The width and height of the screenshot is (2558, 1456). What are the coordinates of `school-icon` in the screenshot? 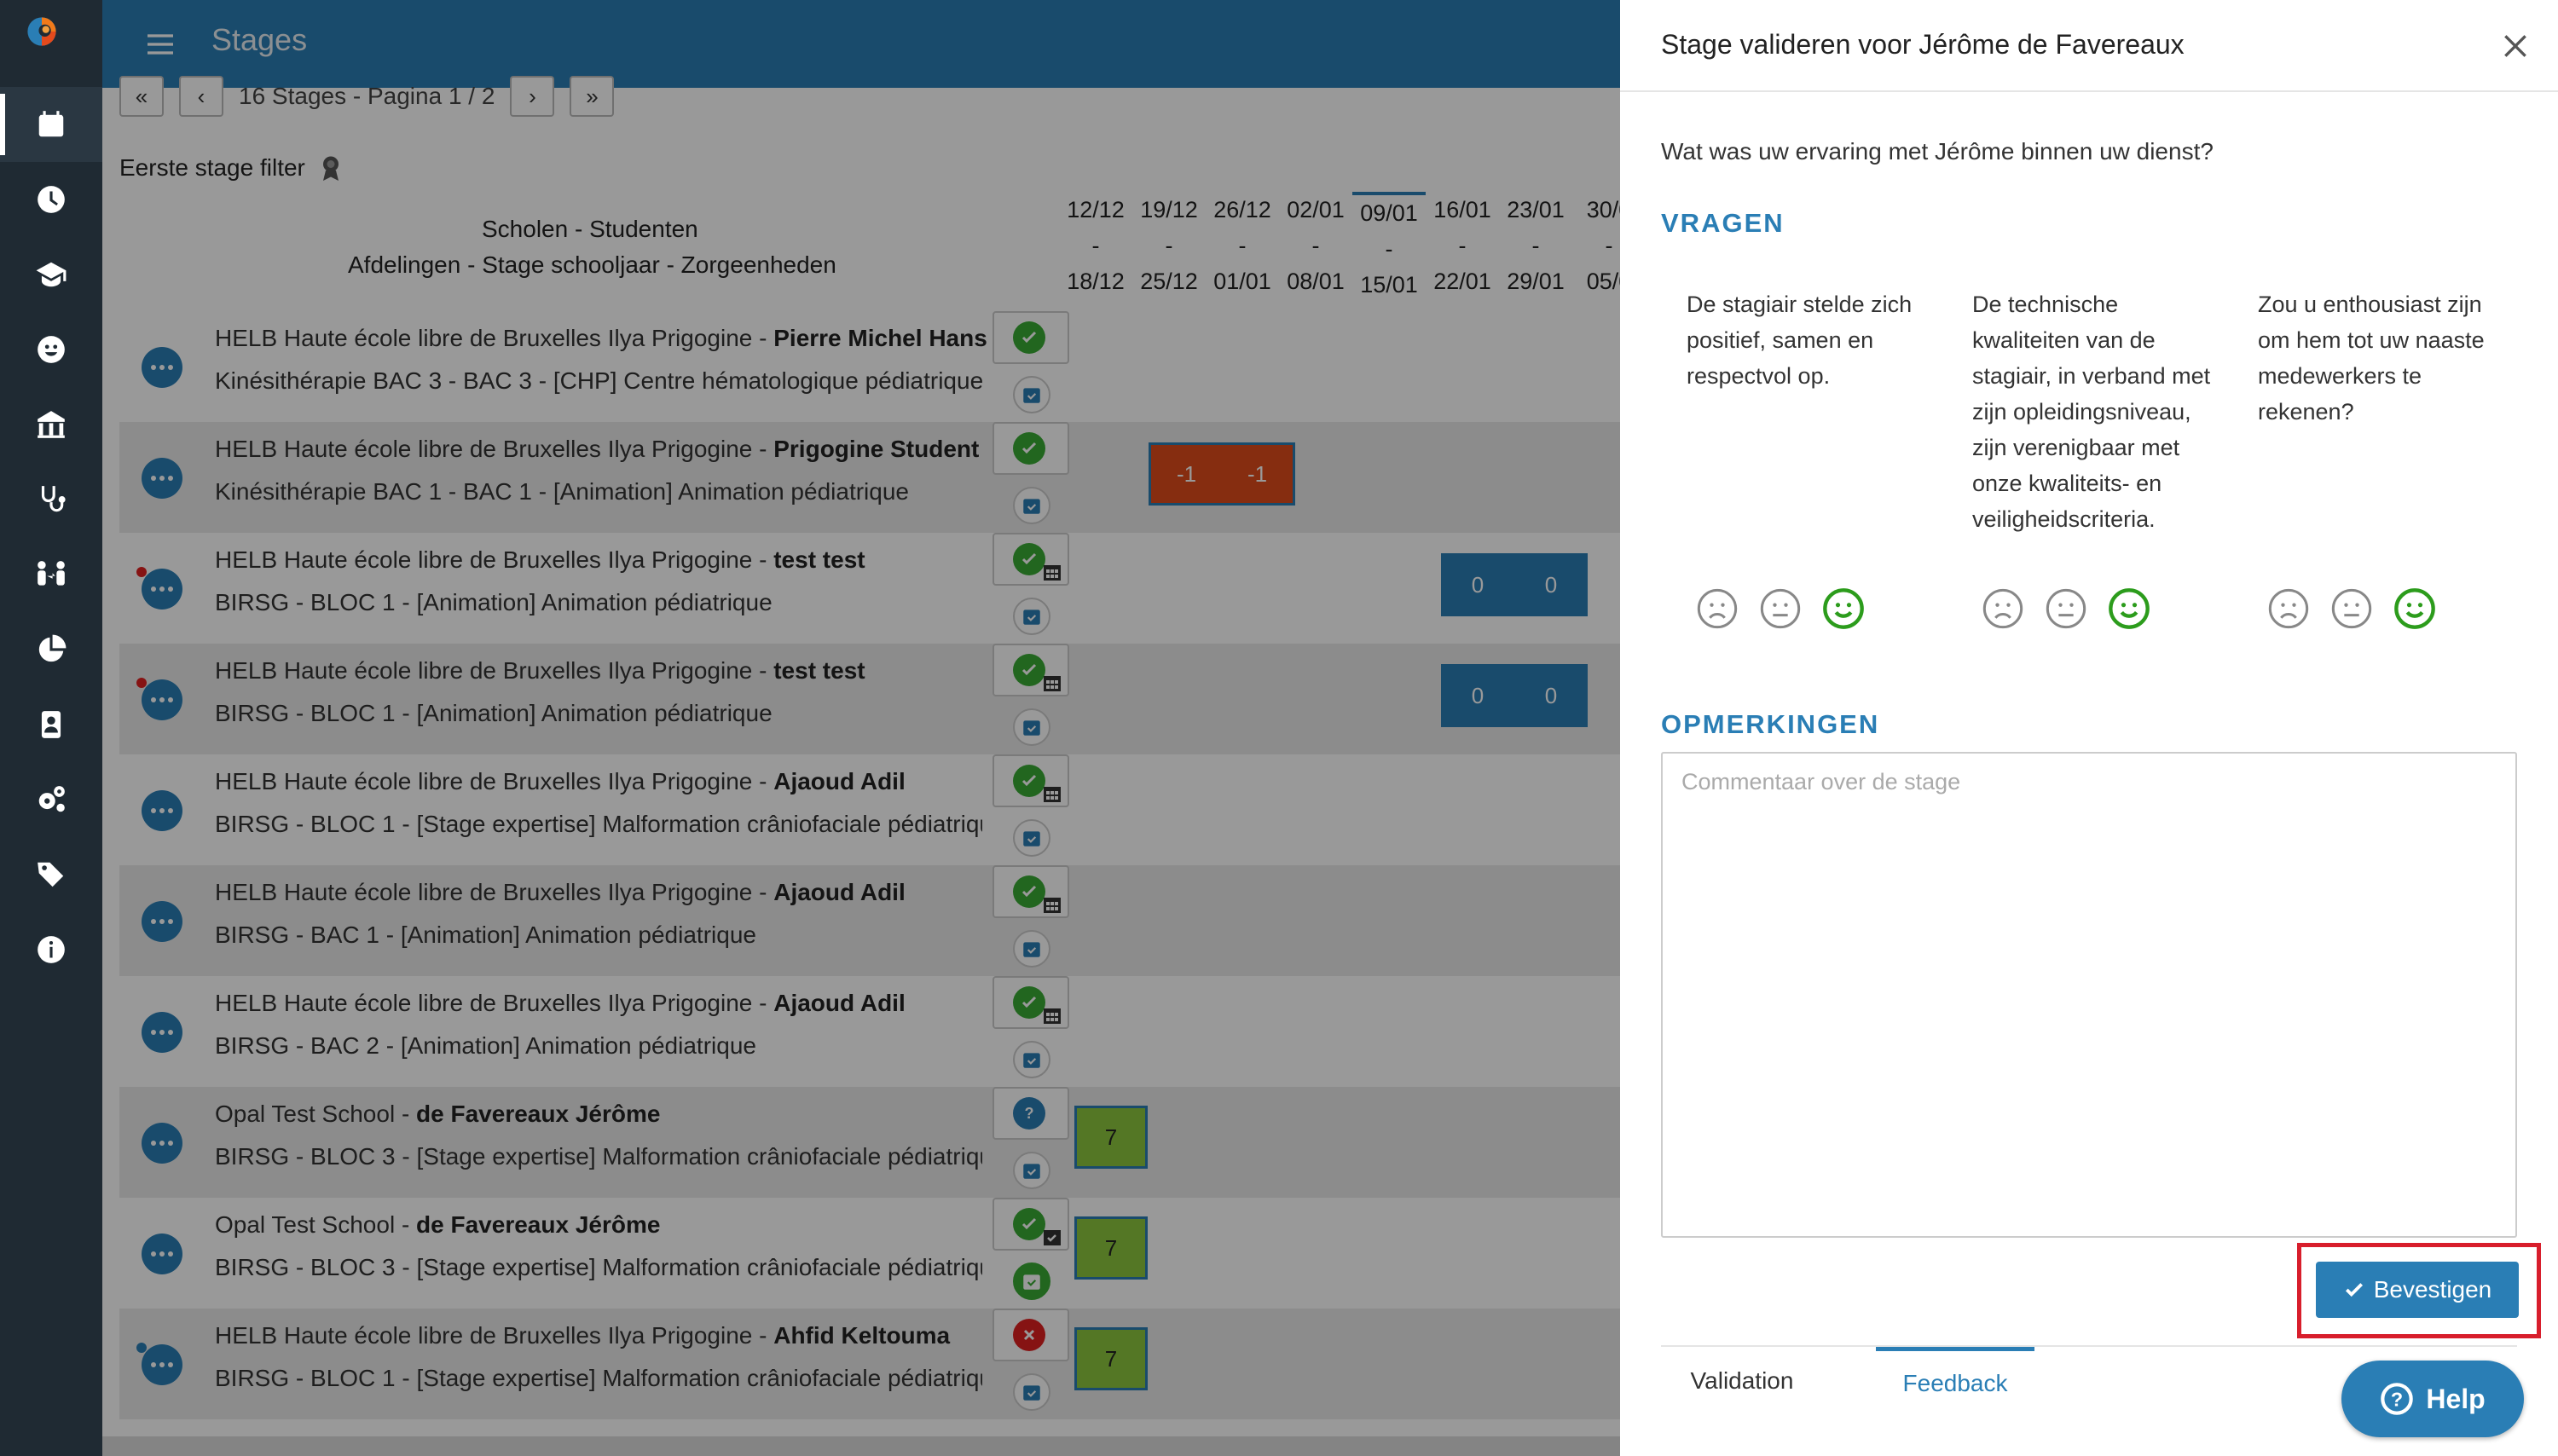 It's located at (51, 424).